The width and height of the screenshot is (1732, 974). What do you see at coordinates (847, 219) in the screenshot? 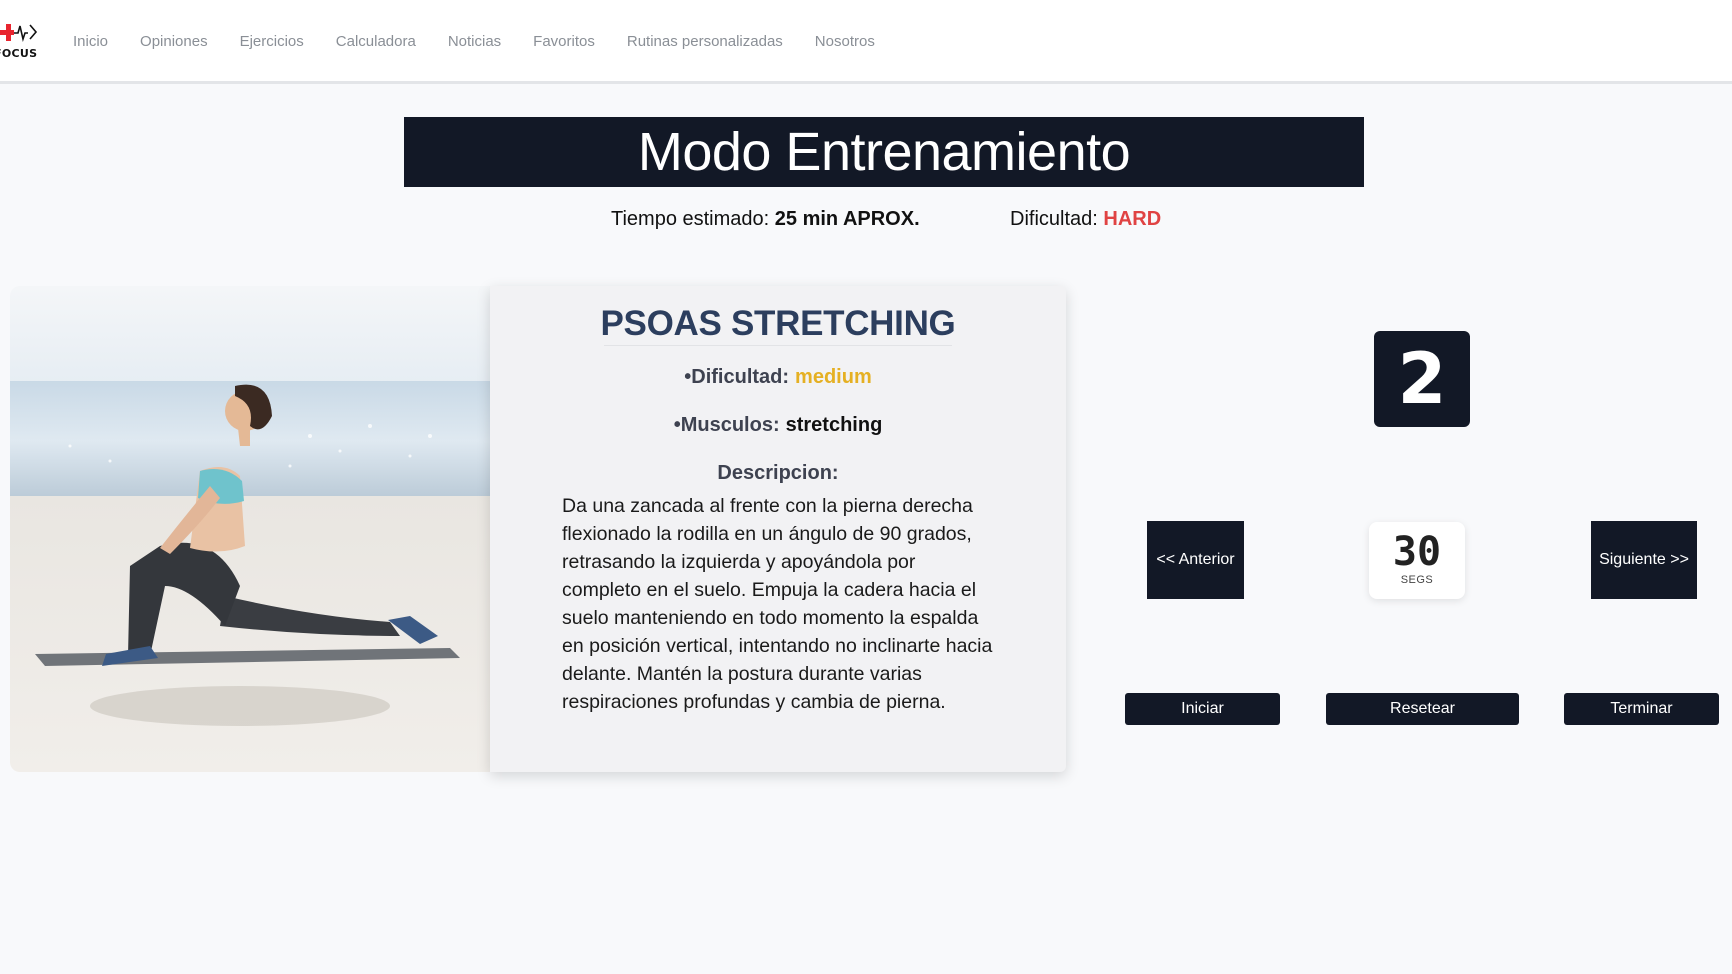
I see `estimated-time-value: 25 min APROX.` at bounding box center [847, 219].